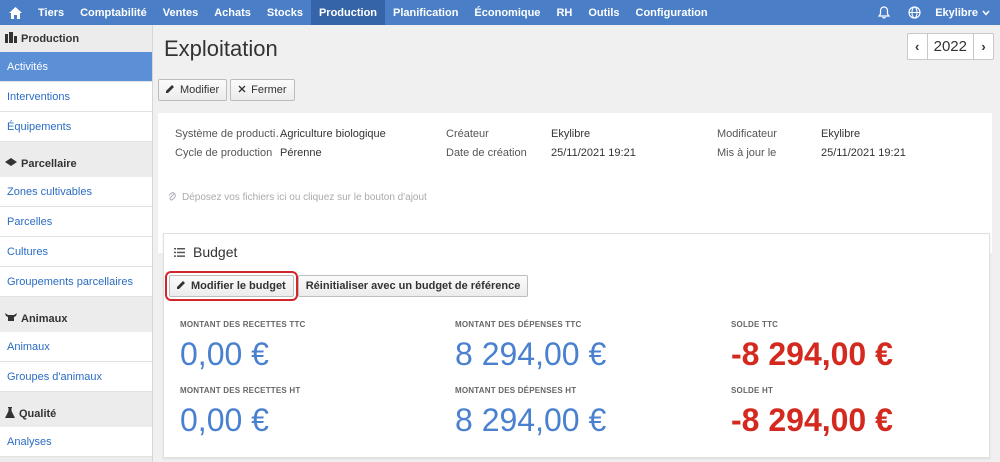  I want to click on recettes-ttc-label: MONTANT DES RECETTES TTC, so click(243, 324).